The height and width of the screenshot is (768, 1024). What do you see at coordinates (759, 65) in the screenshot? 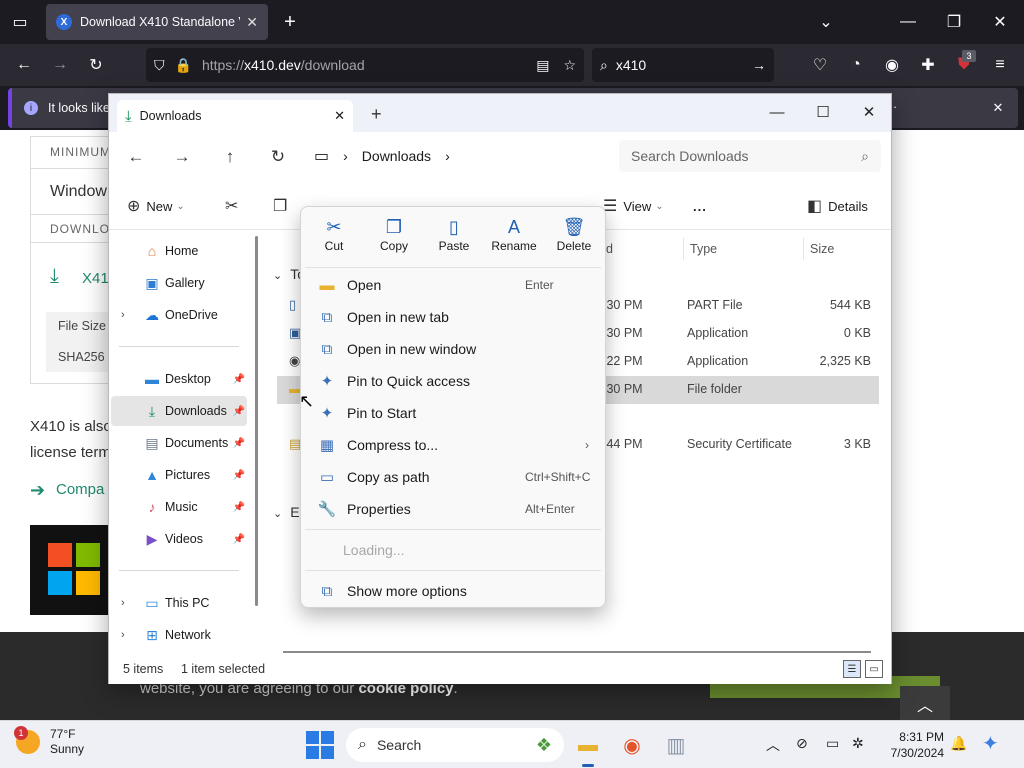
I see `search-go-icon: →` at bounding box center [759, 65].